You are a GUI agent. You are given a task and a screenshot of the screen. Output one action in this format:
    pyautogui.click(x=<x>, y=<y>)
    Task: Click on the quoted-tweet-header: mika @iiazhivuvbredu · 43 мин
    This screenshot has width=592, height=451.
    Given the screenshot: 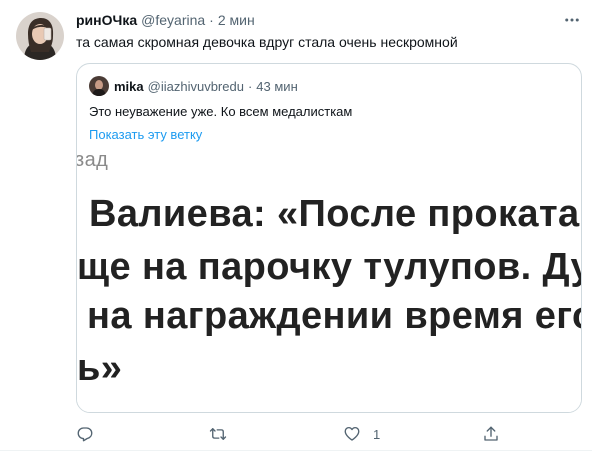 What is the action you would take?
    pyautogui.click(x=193, y=86)
    